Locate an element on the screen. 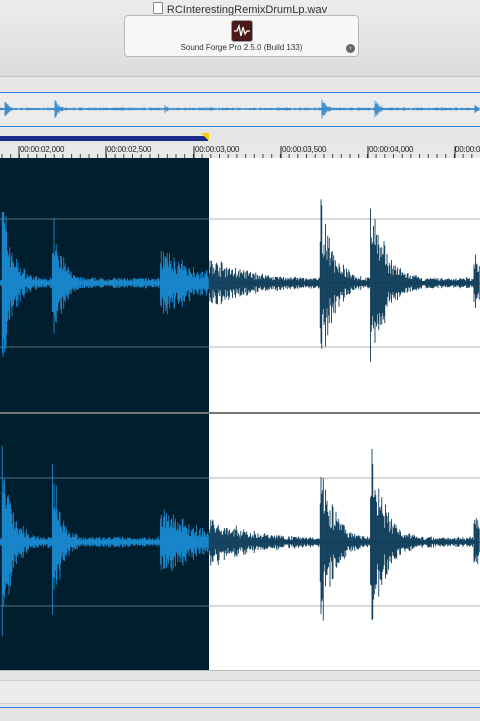 Image resolution: width=480 pixels, height=721 pixels. ruler-label: 00:00:03,000 is located at coordinates (217, 149).